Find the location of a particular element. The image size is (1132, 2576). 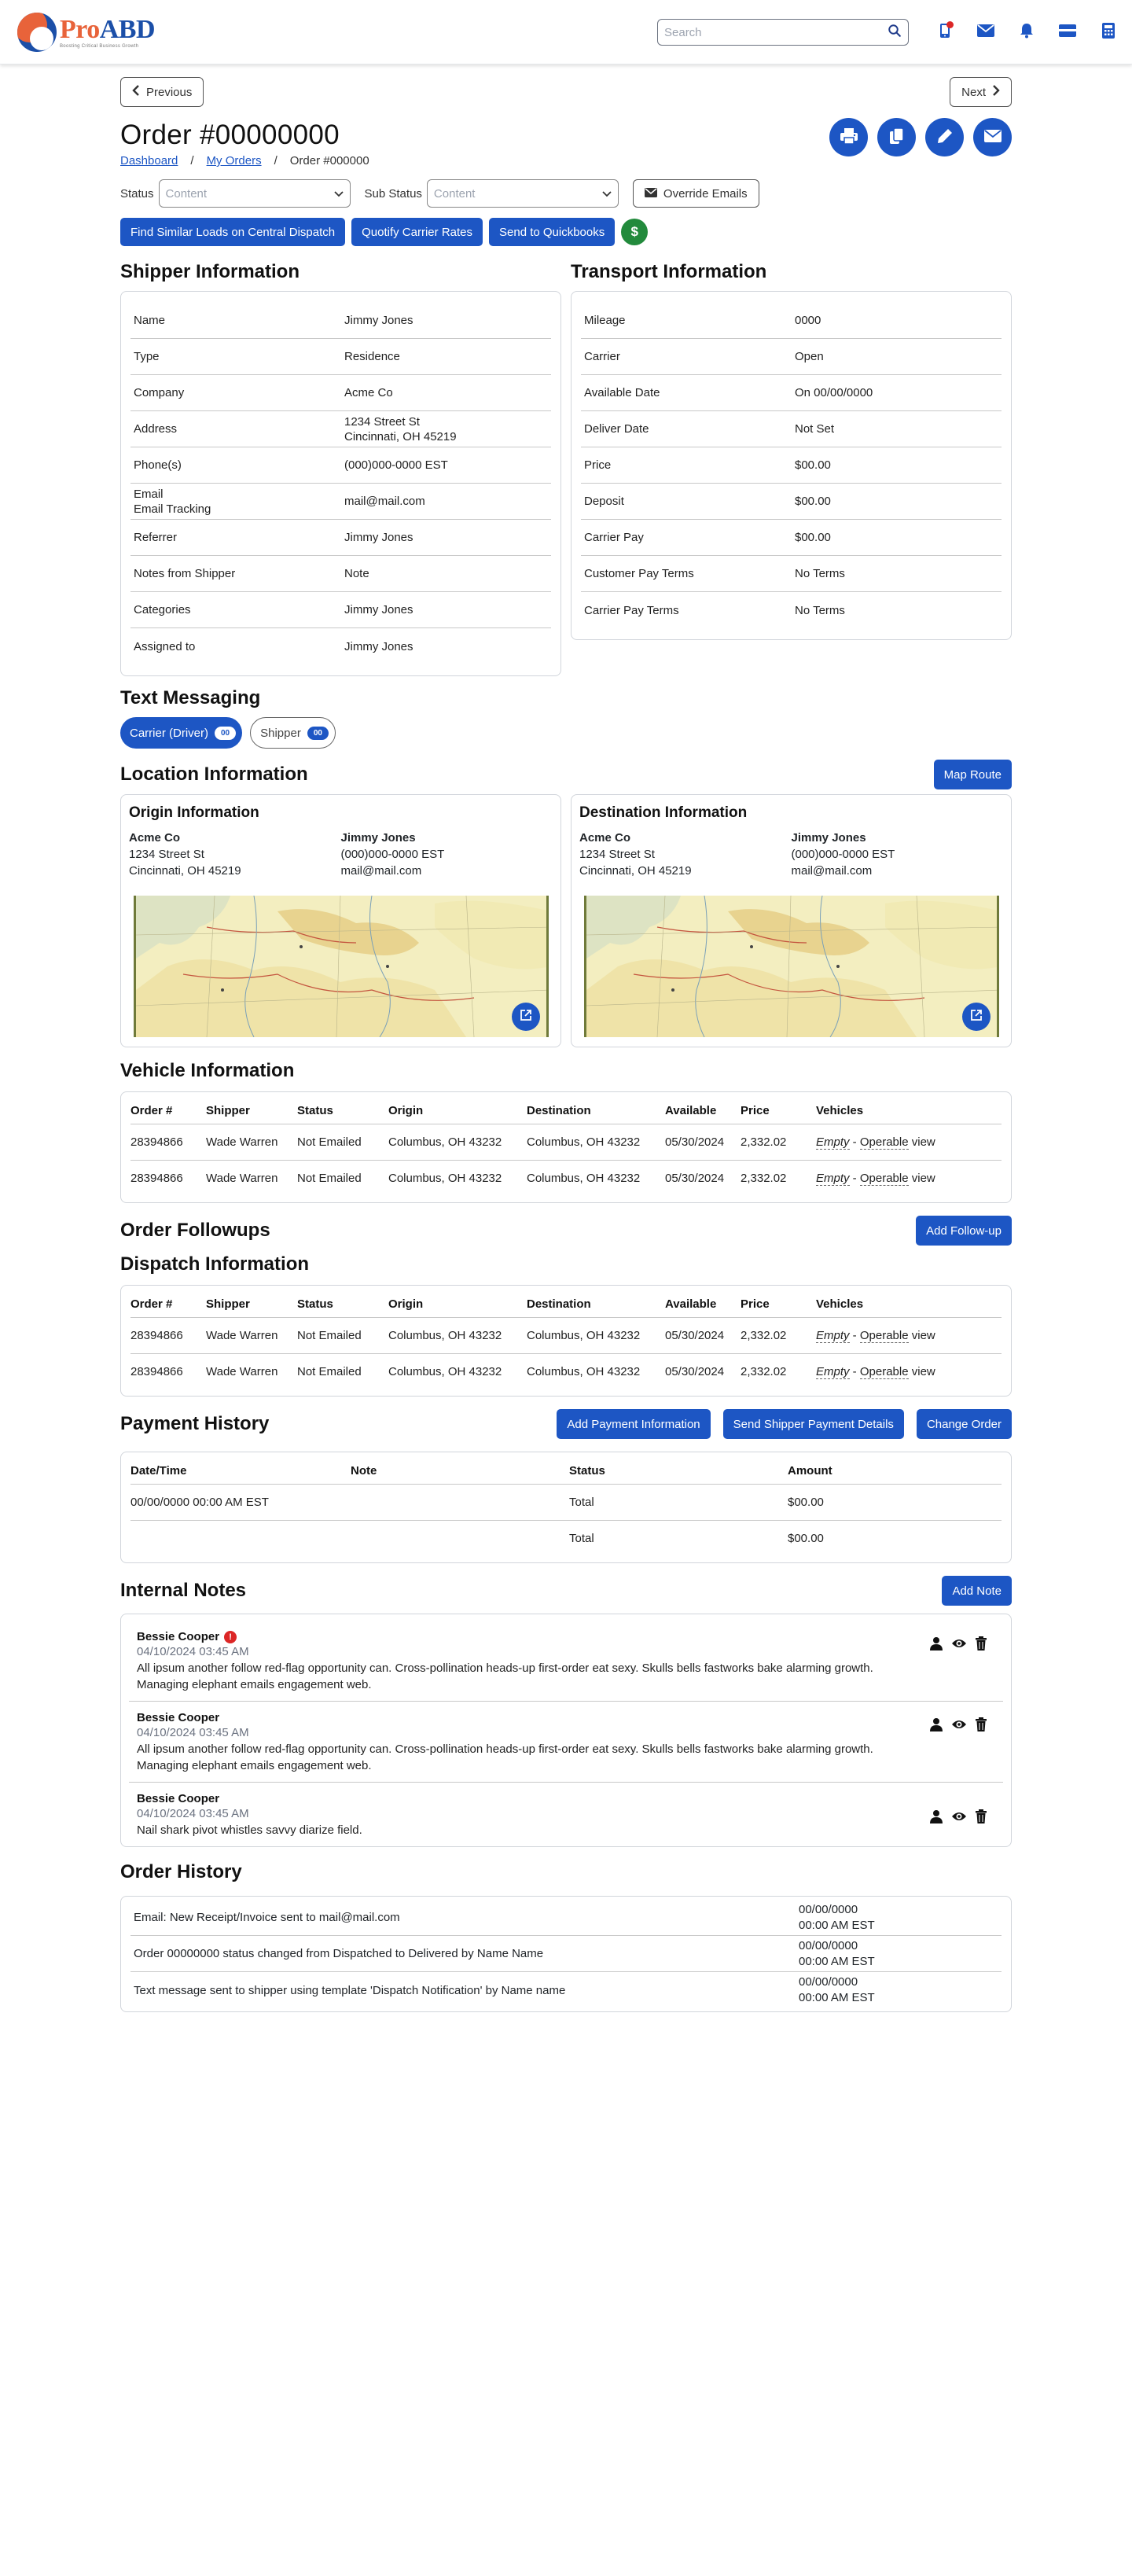

search-input is located at coordinates (776, 32).